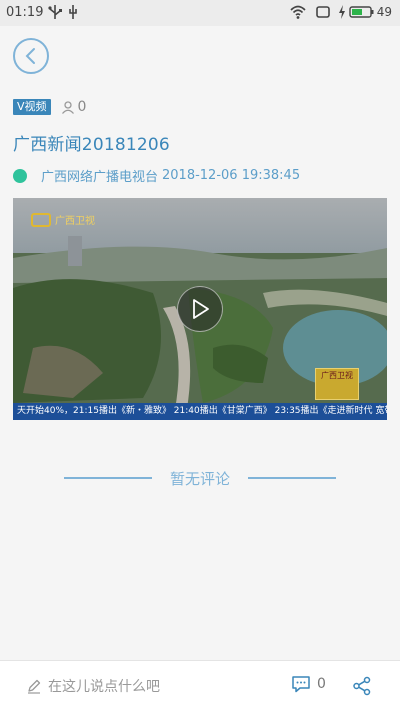 The image size is (400, 711). What do you see at coordinates (323, 12) in the screenshot?
I see `screen-icon` at bounding box center [323, 12].